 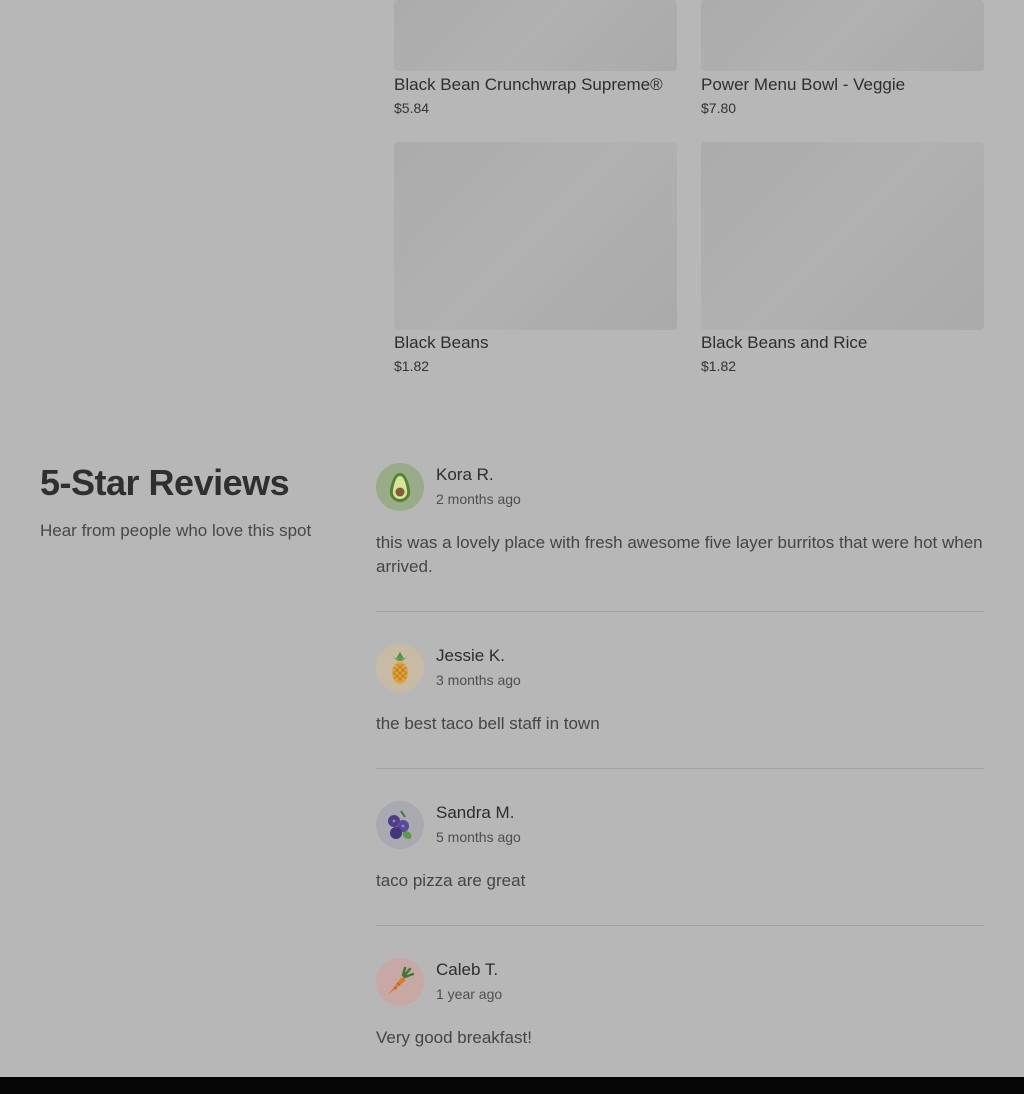 What do you see at coordinates (478, 837) in the screenshot?
I see `review-time: 5 months ago` at bounding box center [478, 837].